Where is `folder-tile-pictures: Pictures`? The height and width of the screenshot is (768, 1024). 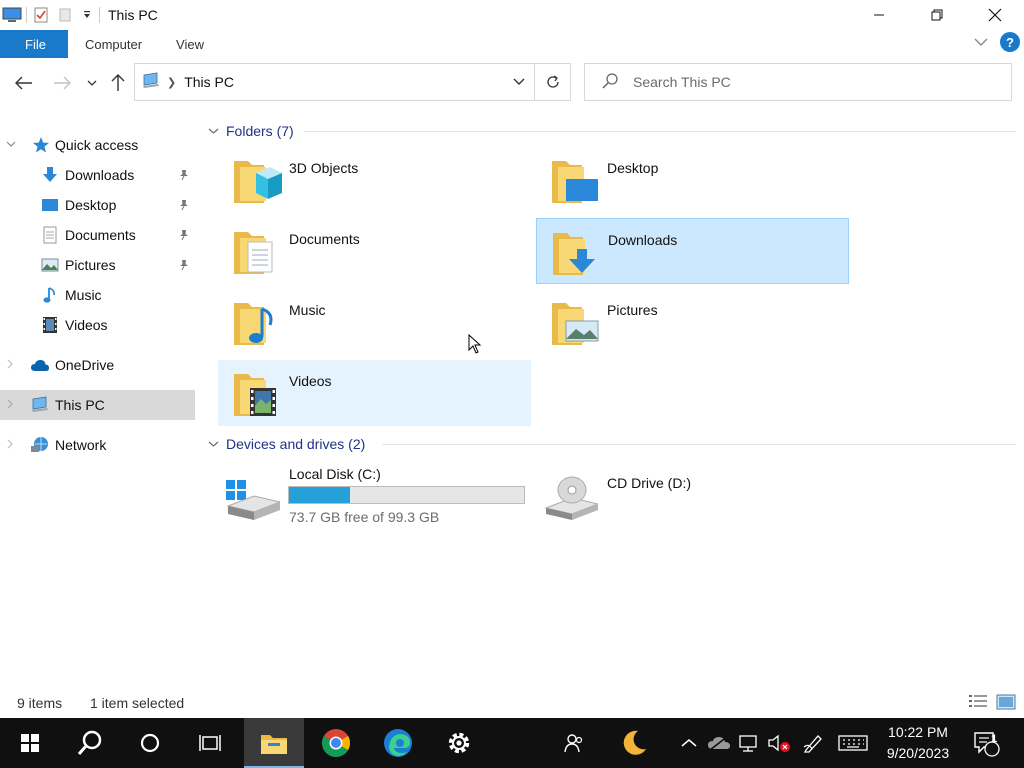 folder-tile-pictures: Pictures is located at coordinates (692, 322).